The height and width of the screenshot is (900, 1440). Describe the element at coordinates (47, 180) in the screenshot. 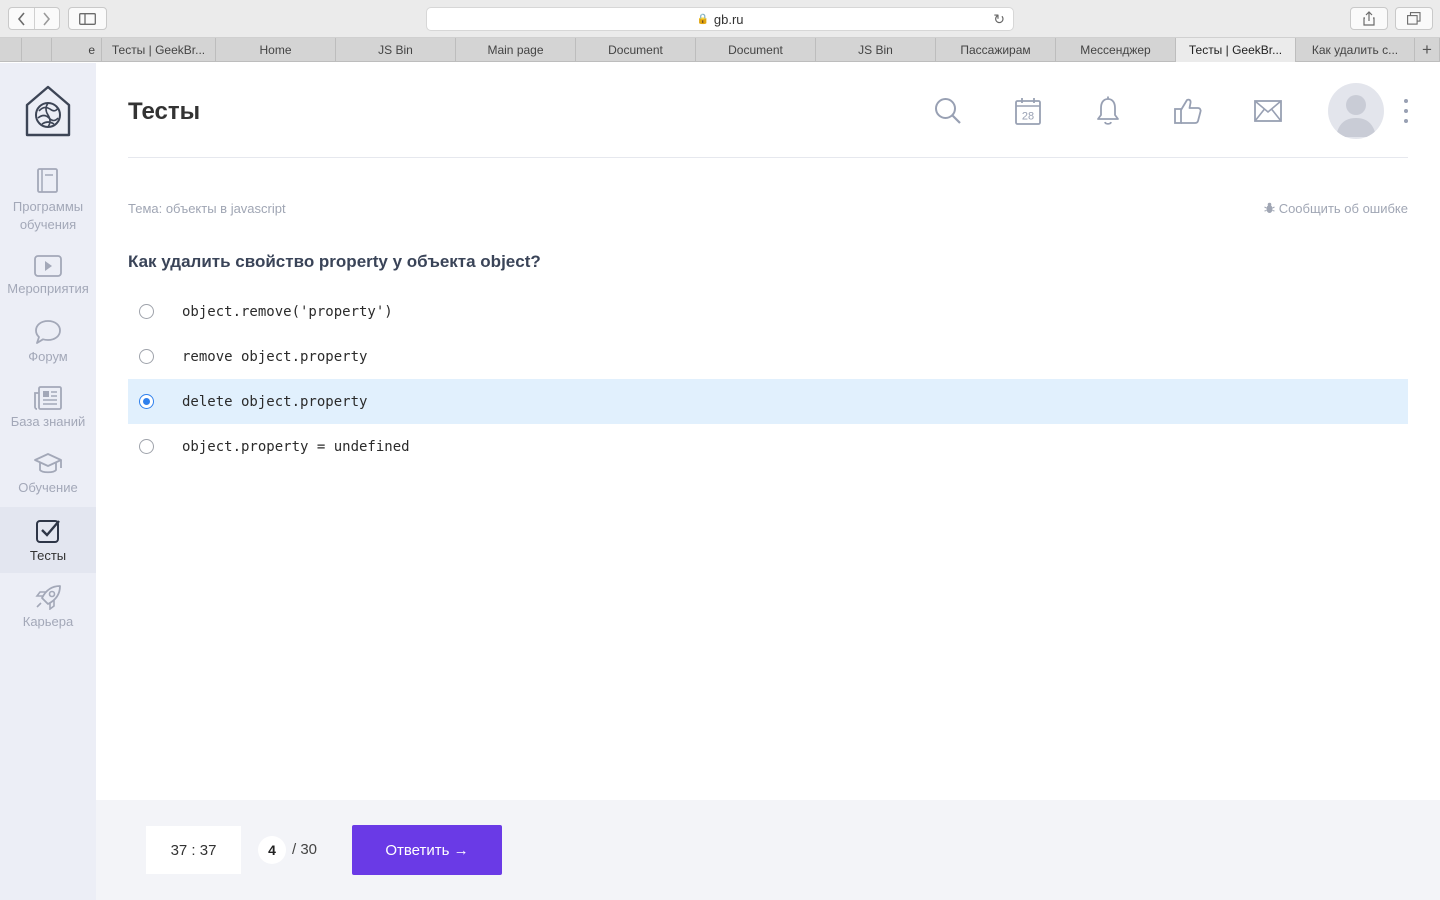

I see `book-icon` at that location.